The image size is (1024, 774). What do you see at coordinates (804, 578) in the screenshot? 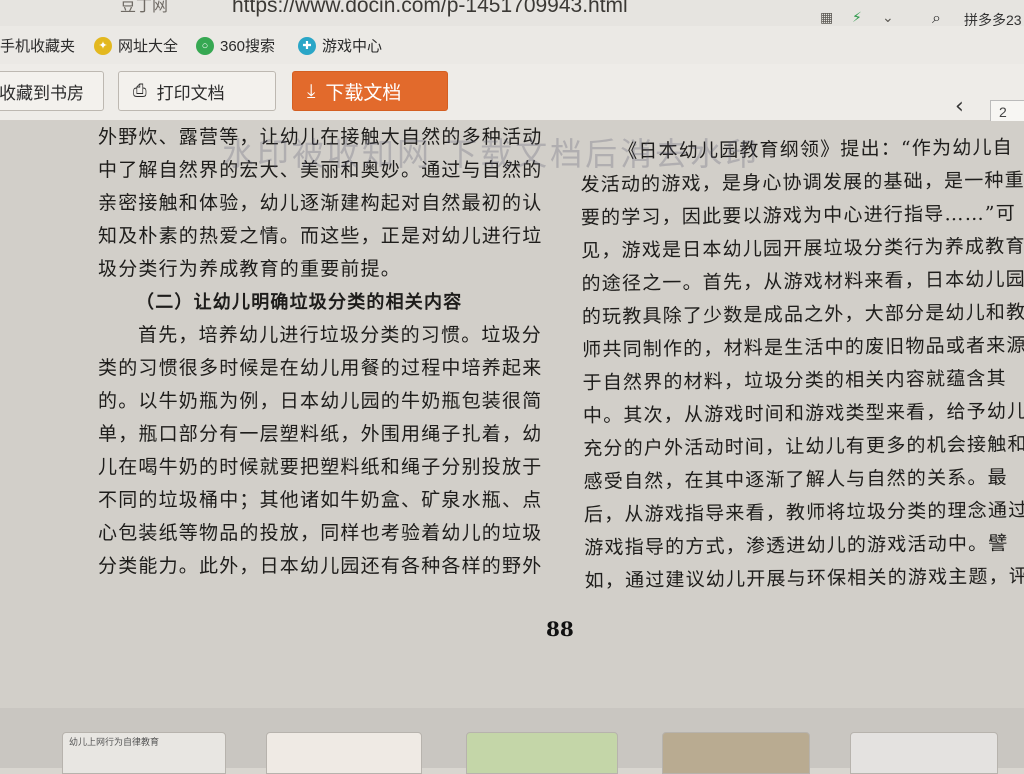
I see `text-line: 如，通过建议幼儿开展与环保相关的游戏主题，评` at bounding box center [804, 578].